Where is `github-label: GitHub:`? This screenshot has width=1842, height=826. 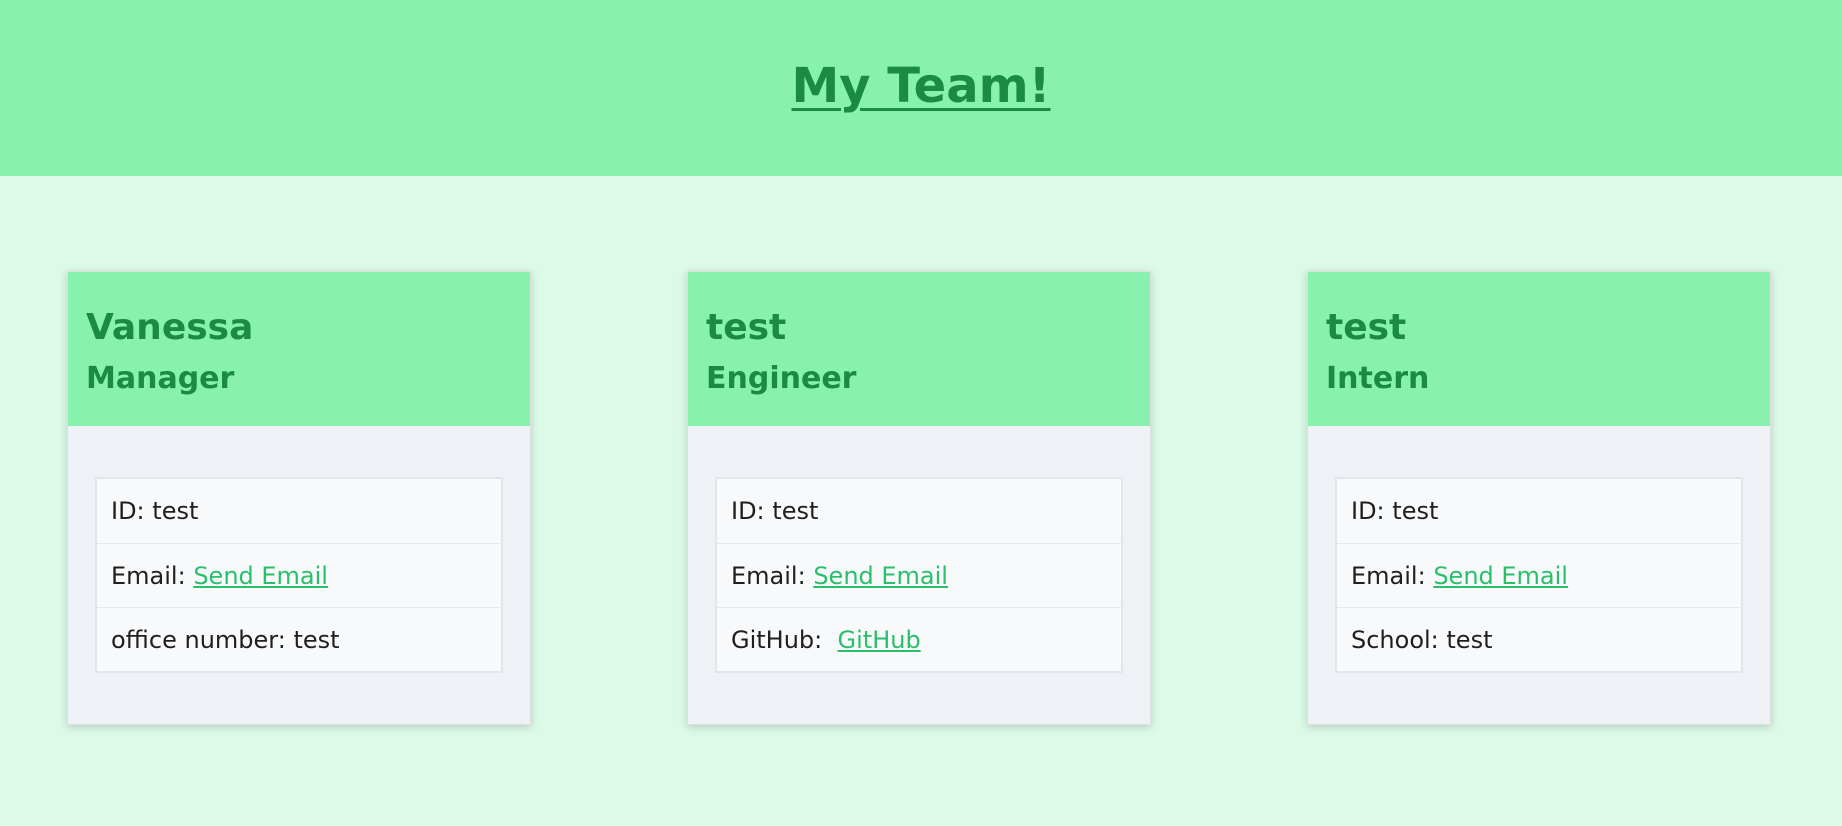
github-label: GitHub: is located at coordinates (784, 639).